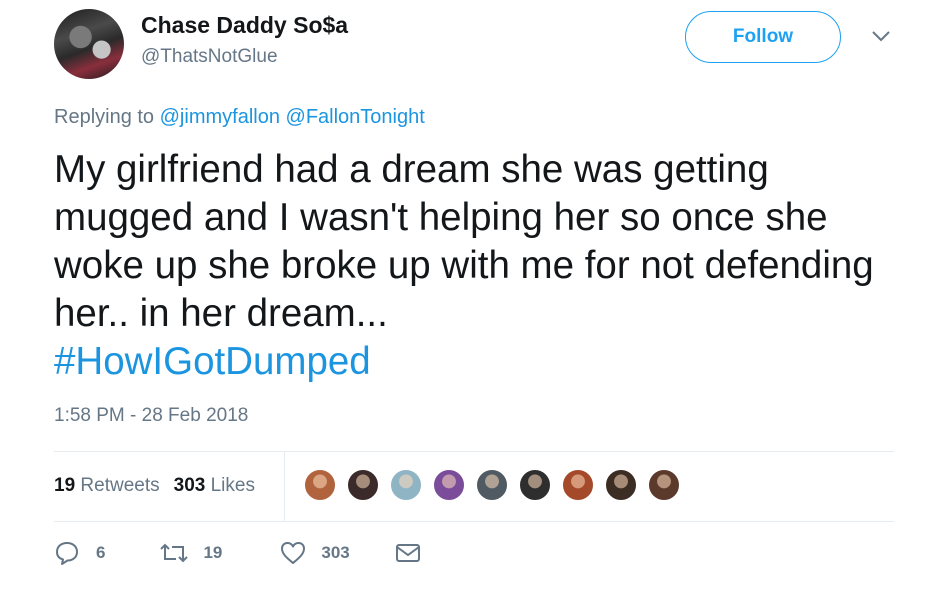  Describe the element at coordinates (484, 362) in the screenshot. I see `hashtag-link: #HowIGotDumped` at that location.